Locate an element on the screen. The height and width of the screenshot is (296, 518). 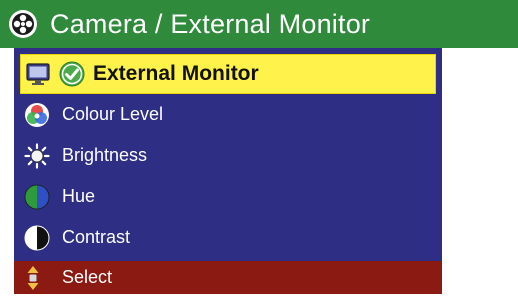
up-down-arrows-icon is located at coordinates (33, 278).